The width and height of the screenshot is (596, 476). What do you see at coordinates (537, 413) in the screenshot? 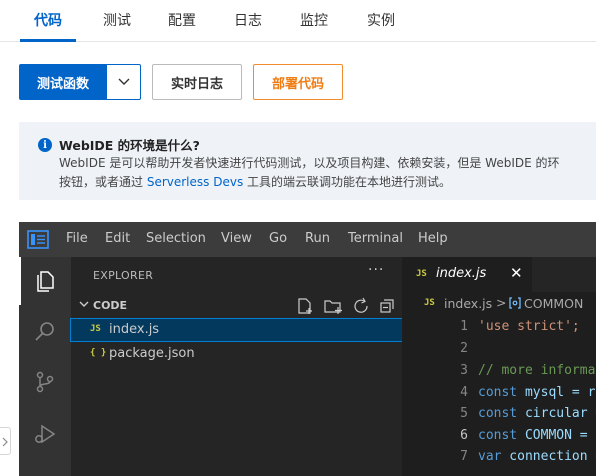
I see `code-text: const circular =` at bounding box center [537, 413].